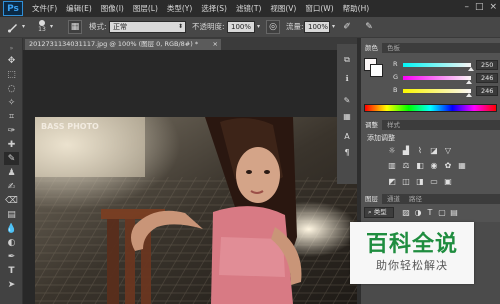 Image resolution: width=500 pixels, height=304 pixels. Describe the element at coordinates (392, 181) in the screenshot. I see `invert-icon: ◩` at that location.